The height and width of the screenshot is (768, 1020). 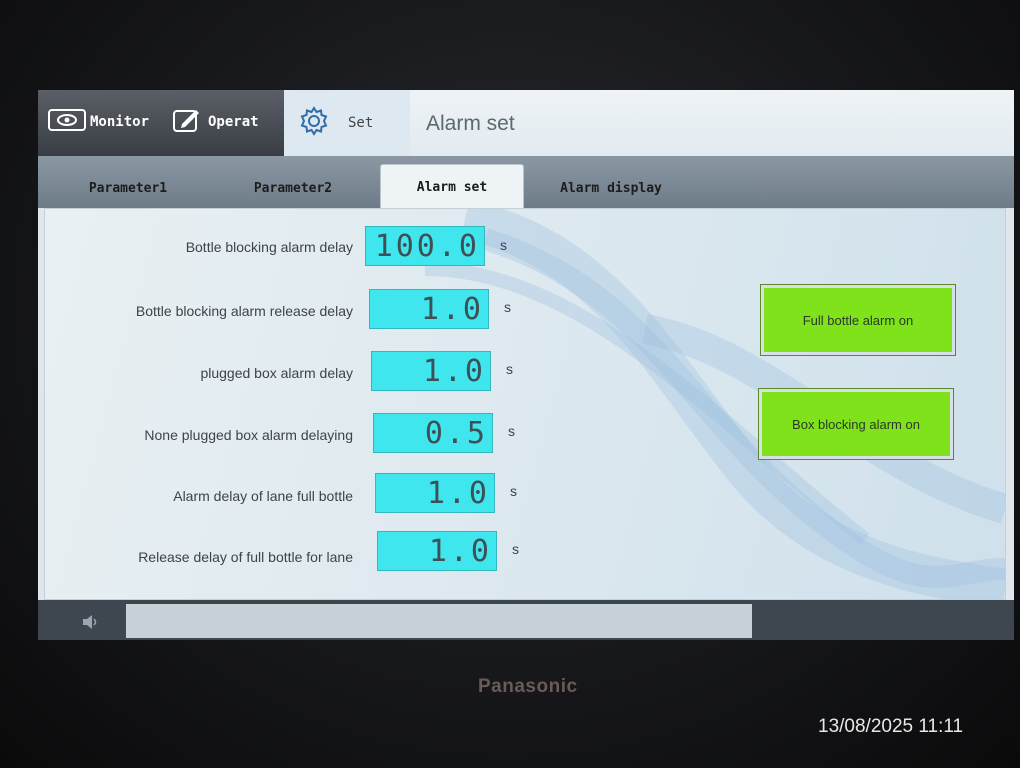 I want to click on alarm-delay-of-lane-full-bottle-input: 1.0, so click(x=435, y=493).